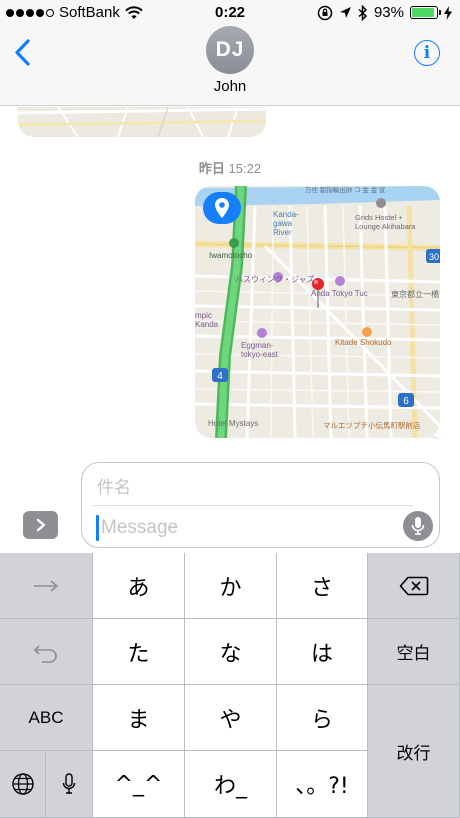 This screenshot has width=460, height=818. What do you see at coordinates (363, 12) in the screenshot?
I see `bluetooth-icon` at bounding box center [363, 12].